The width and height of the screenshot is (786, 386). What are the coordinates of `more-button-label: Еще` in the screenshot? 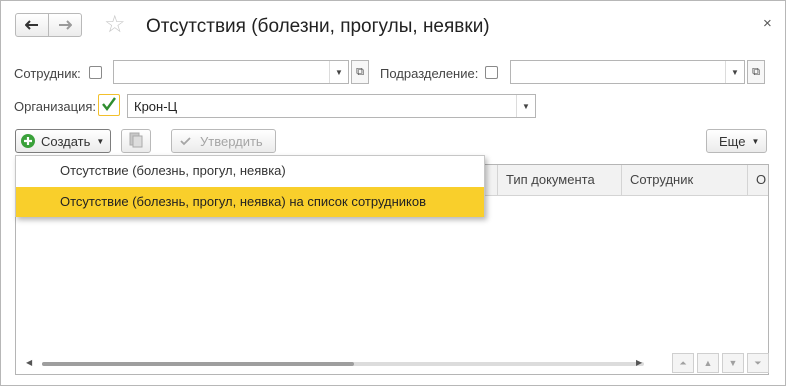 It's located at (732, 141).